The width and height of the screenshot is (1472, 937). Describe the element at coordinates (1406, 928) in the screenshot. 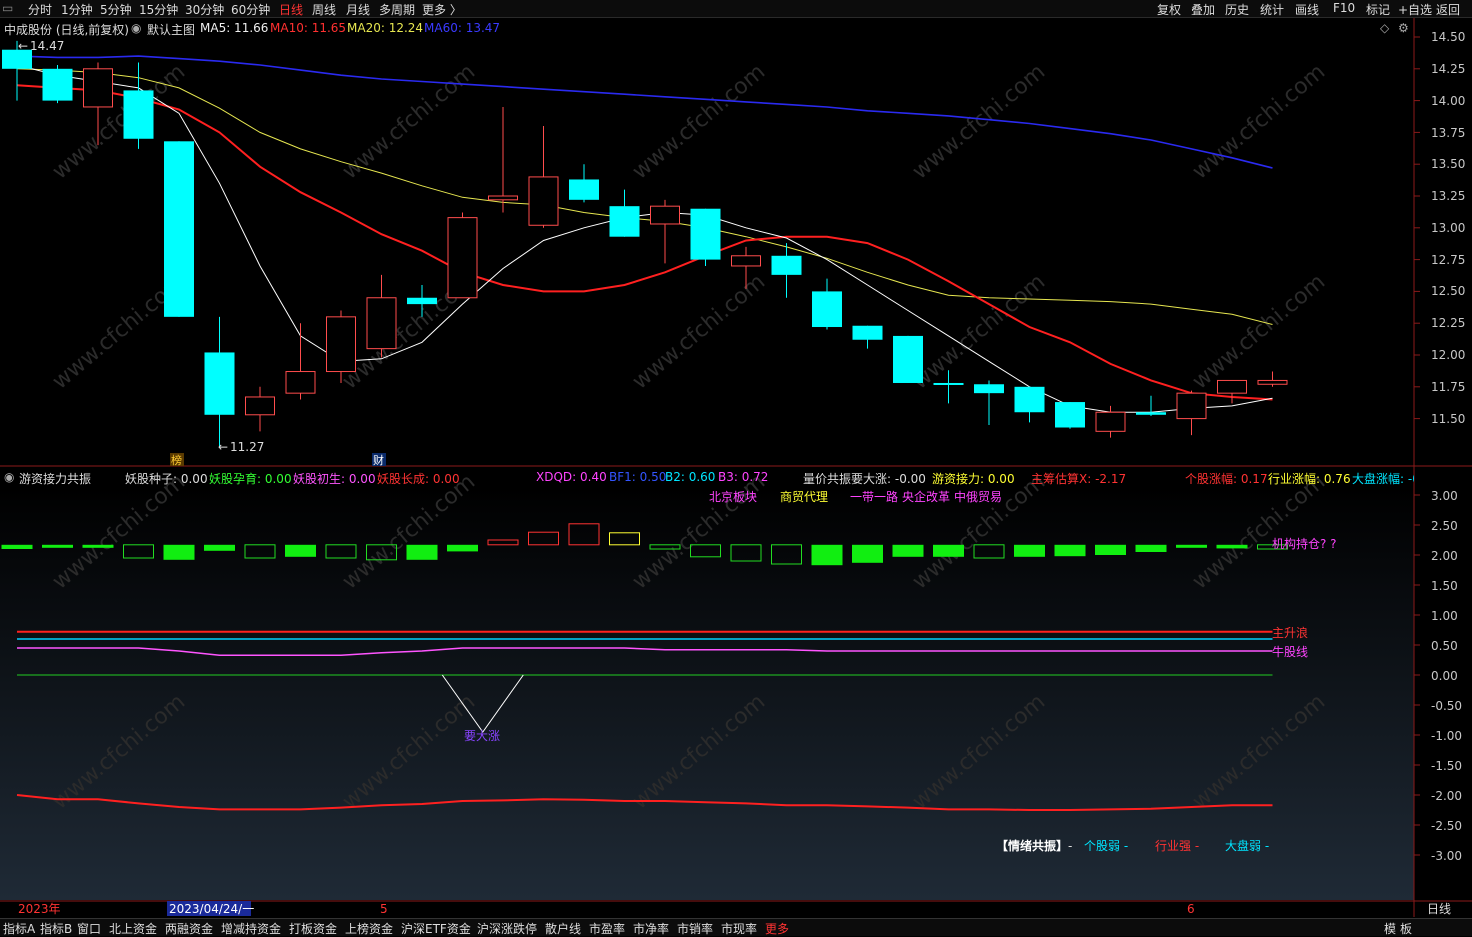

I see `board-button: 板` at that location.